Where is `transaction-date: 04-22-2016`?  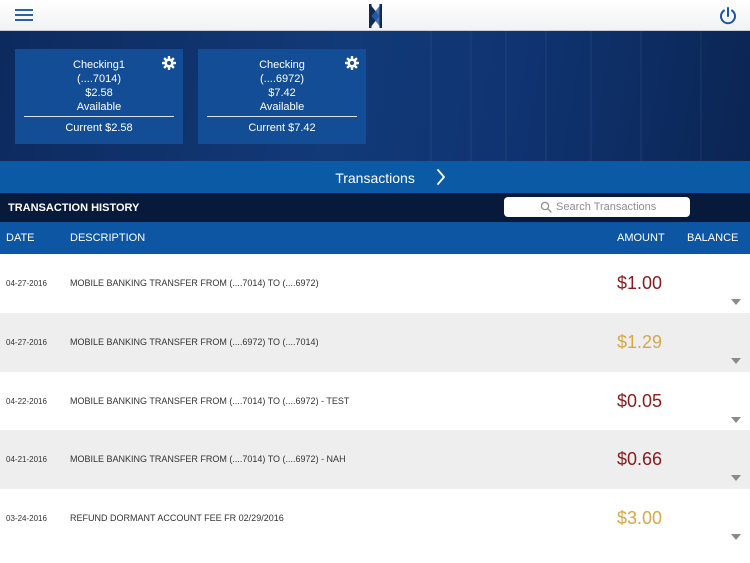 transaction-date: 04-22-2016 is located at coordinates (26, 401).